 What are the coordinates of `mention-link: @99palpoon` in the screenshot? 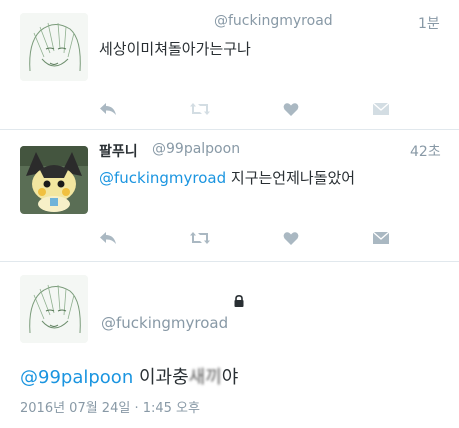 It's located at (76, 377).